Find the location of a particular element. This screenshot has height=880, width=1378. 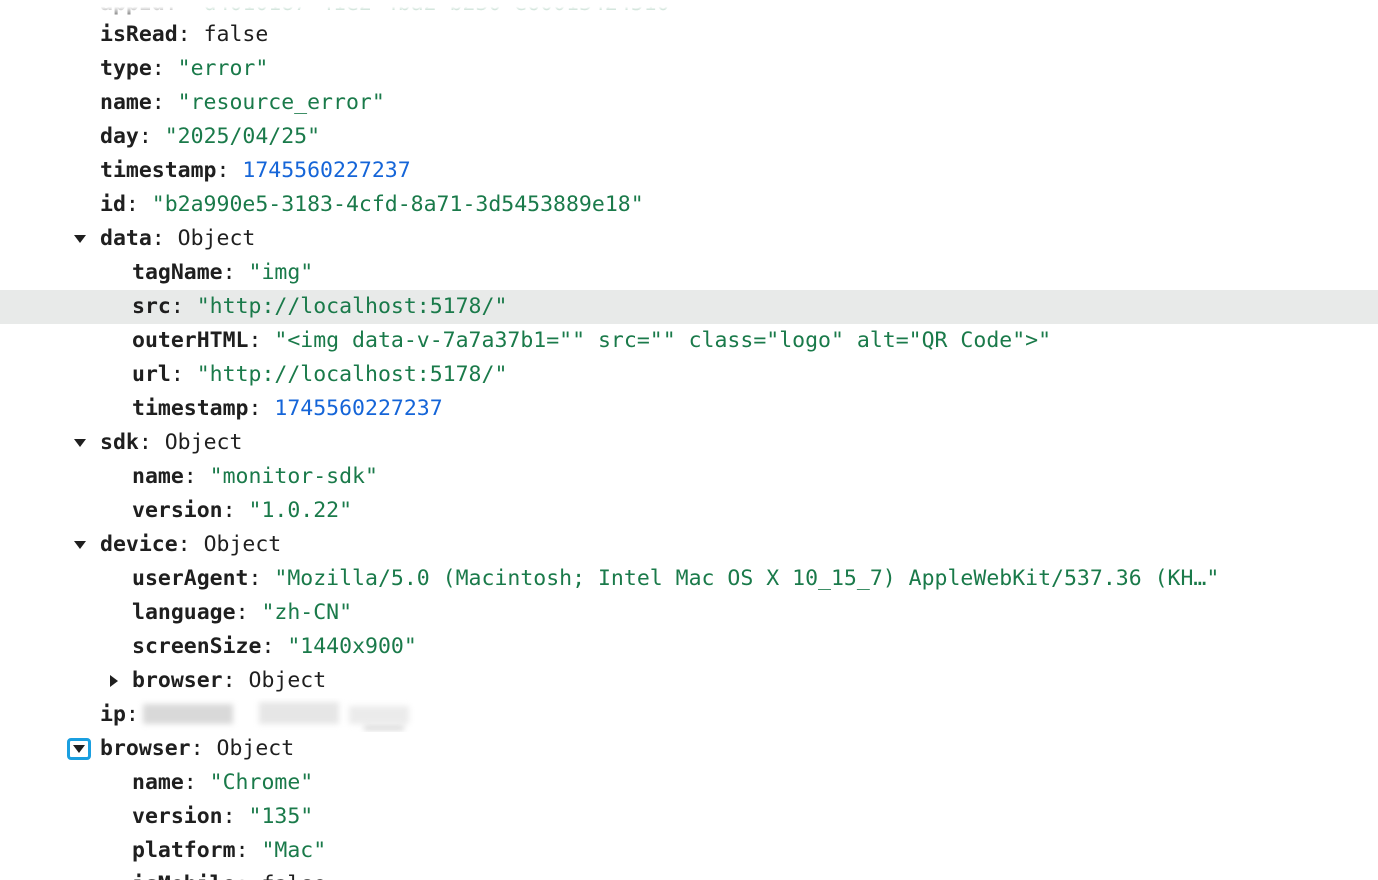

property-value-string: "img" is located at coordinates (281, 272).